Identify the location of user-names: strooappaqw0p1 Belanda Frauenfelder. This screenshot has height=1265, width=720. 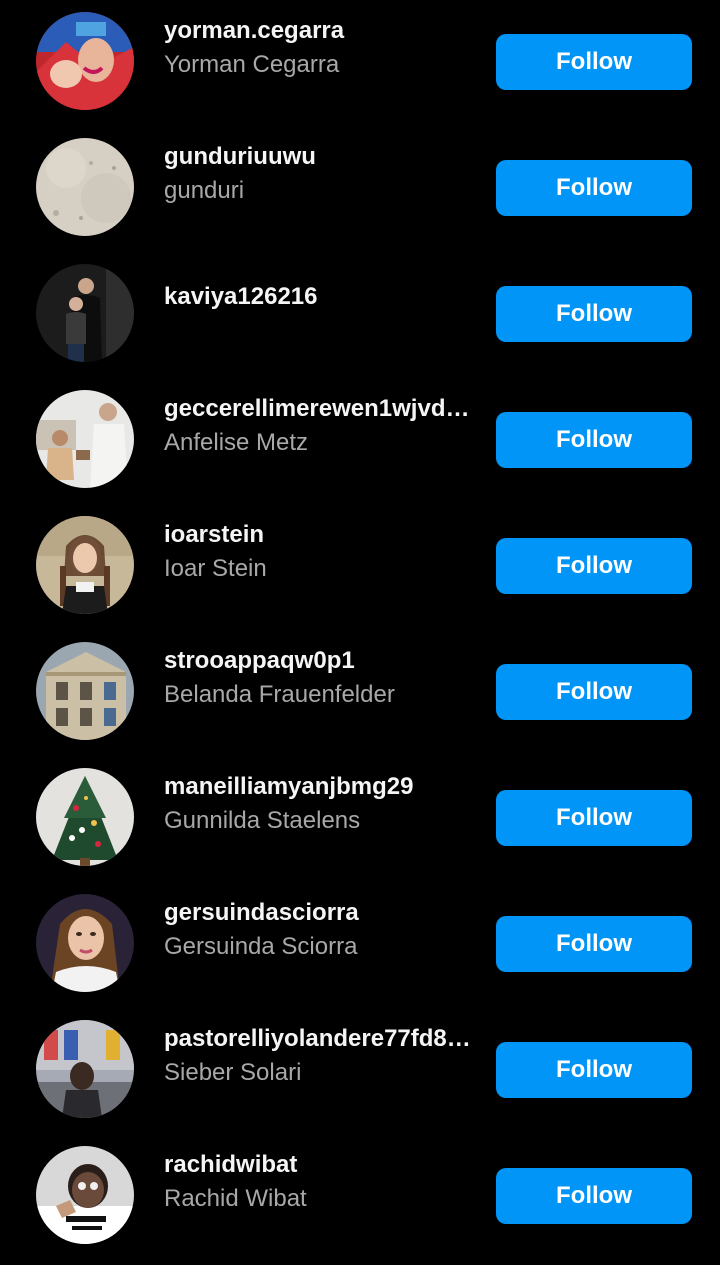
(320, 678).